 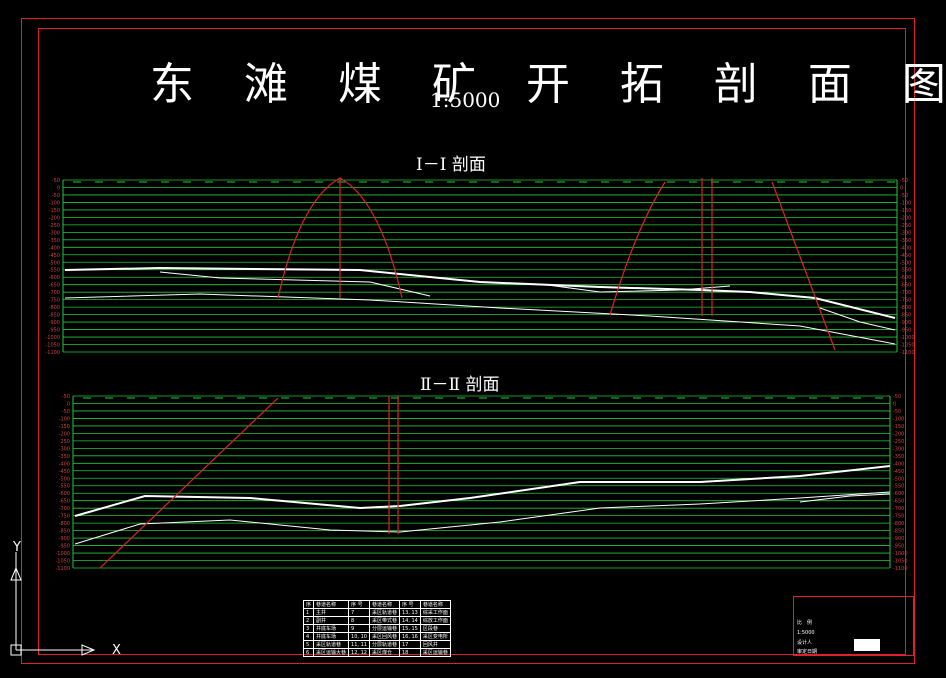 What do you see at coordinates (54, 308) in the screenshot?
I see `section1-tick-label-left: -800` at bounding box center [54, 308].